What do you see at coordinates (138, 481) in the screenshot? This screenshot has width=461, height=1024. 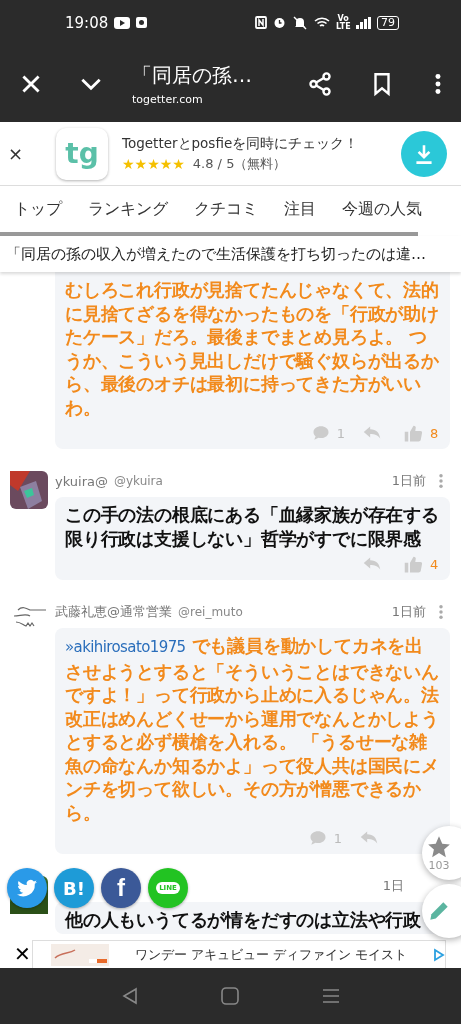 I see `user-handle: @ykuira` at bounding box center [138, 481].